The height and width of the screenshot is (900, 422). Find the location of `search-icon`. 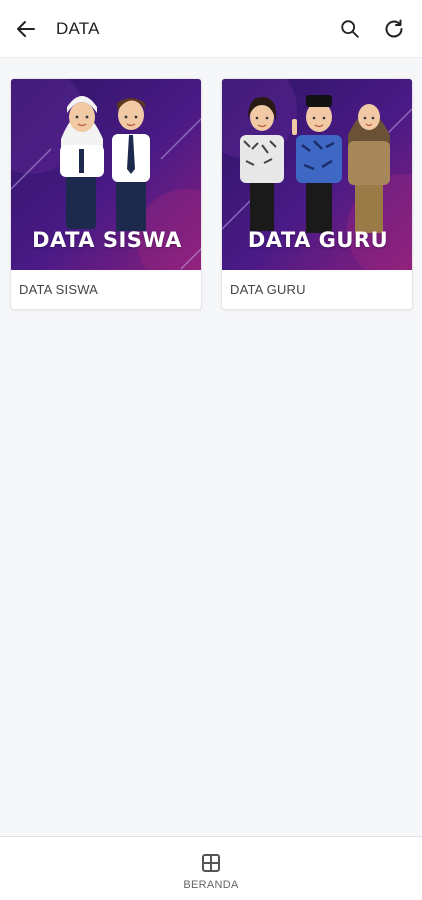

search-icon is located at coordinates (350, 28).